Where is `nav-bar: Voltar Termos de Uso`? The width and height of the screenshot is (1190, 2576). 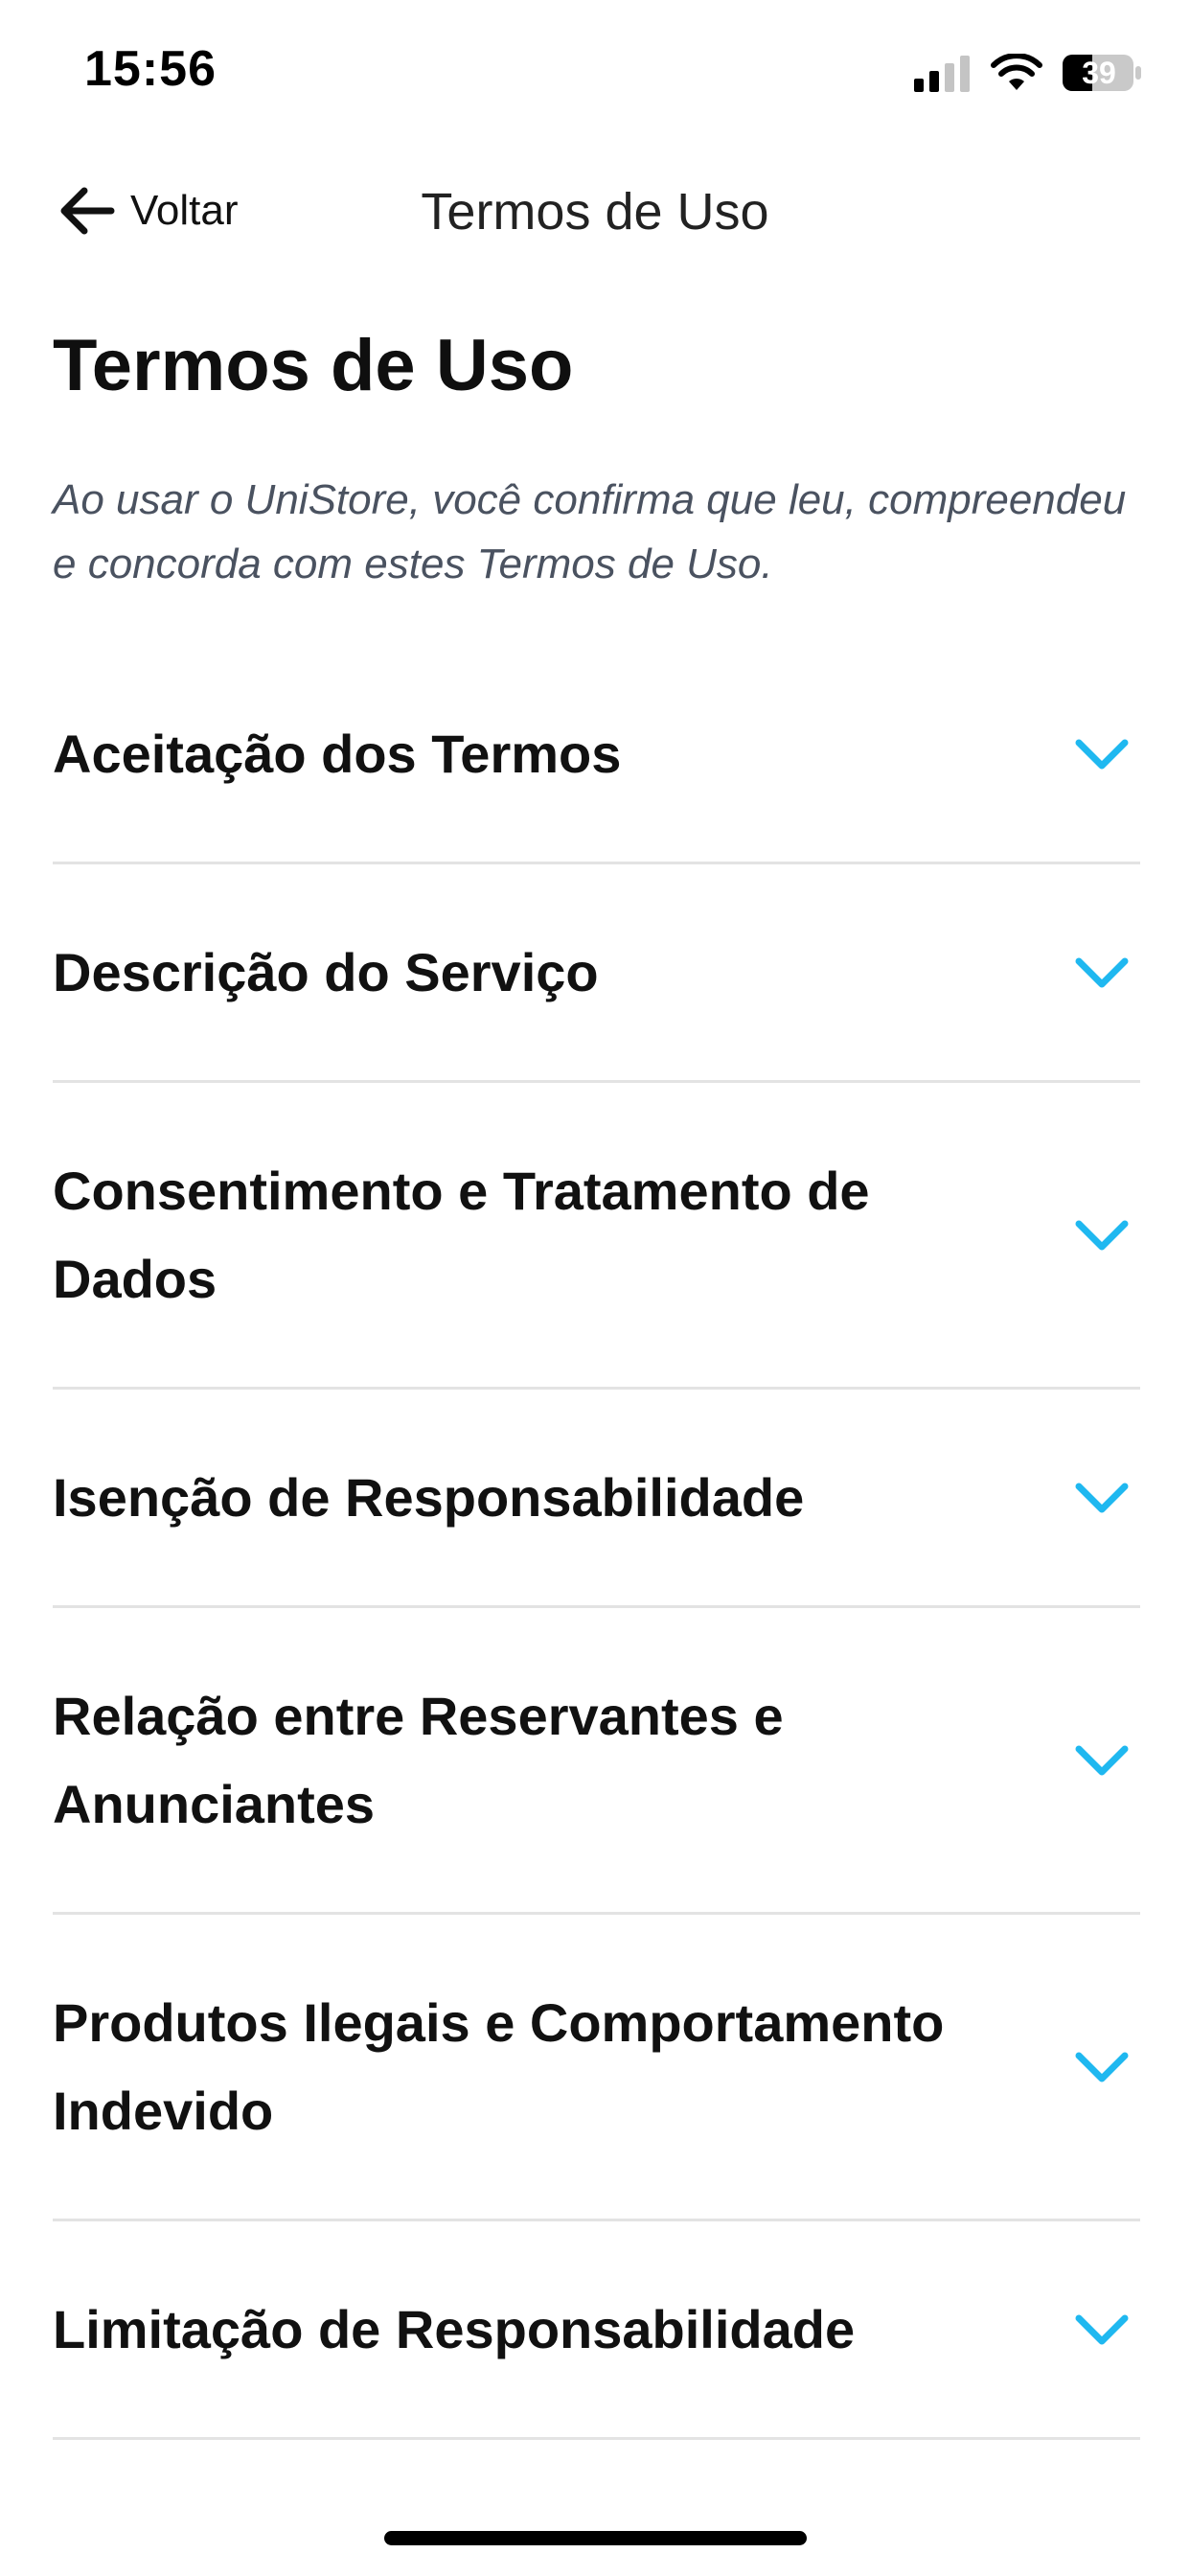 nav-bar: Voltar Termos de Uso is located at coordinates (595, 210).